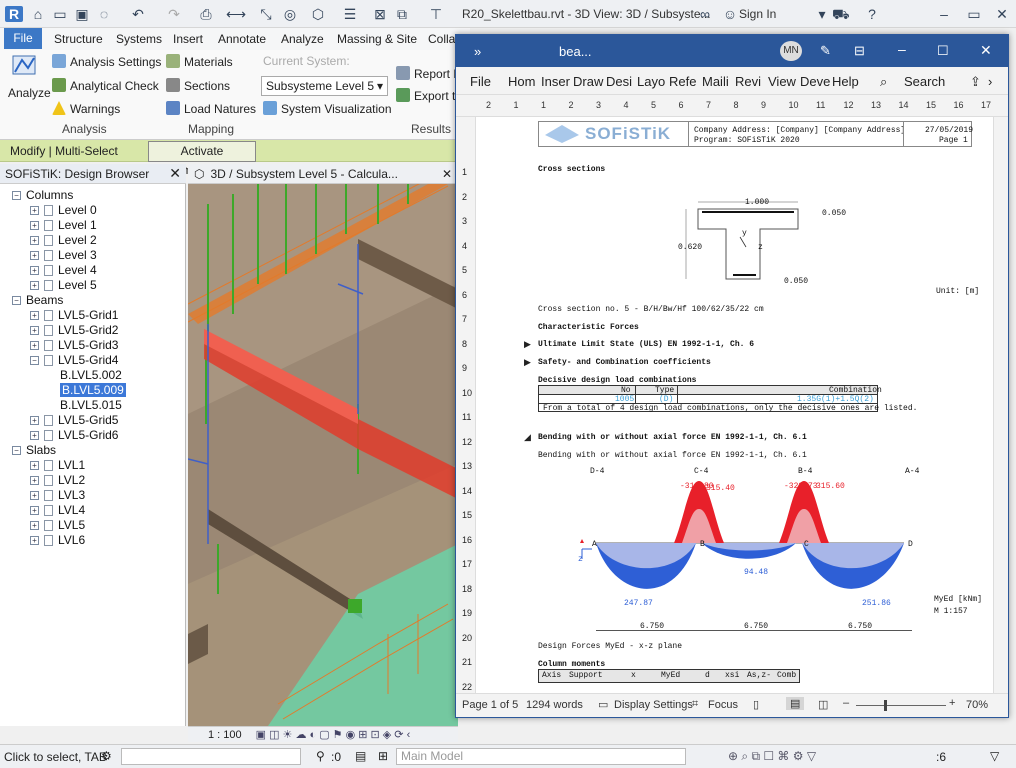 The width and height of the screenshot is (1016, 768). What do you see at coordinates (823, 704) in the screenshot?
I see `web-layout-icon: ◫` at bounding box center [823, 704].